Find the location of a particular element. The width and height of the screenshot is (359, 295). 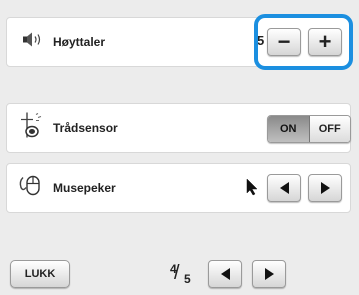

volume-up-button: + is located at coordinates (325, 42).